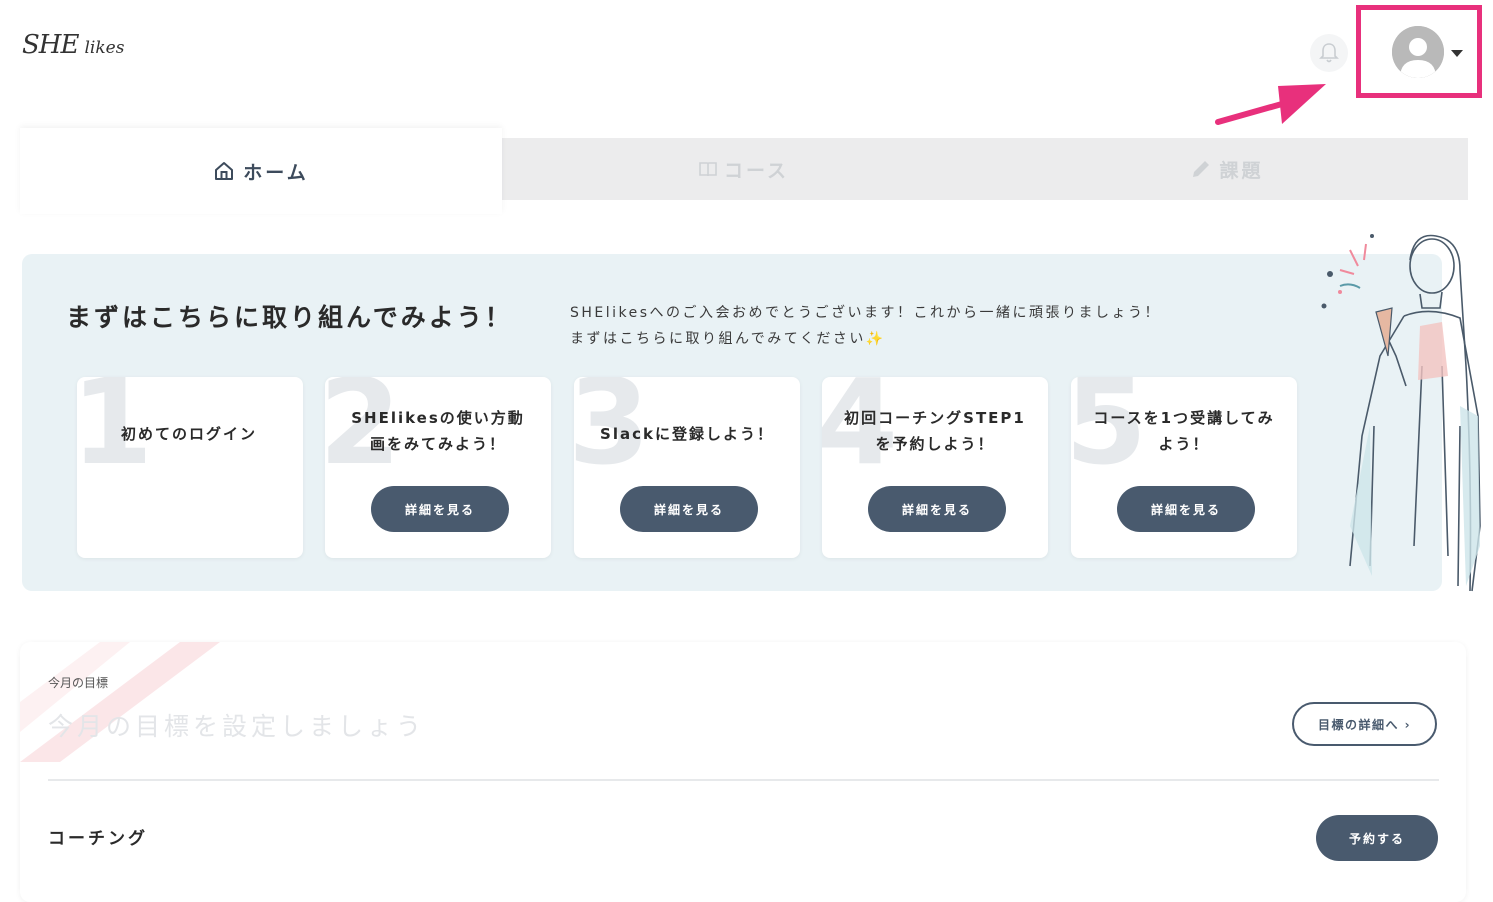 The image size is (1493, 902). I want to click on user-avatar-icon, so click(1418, 52).